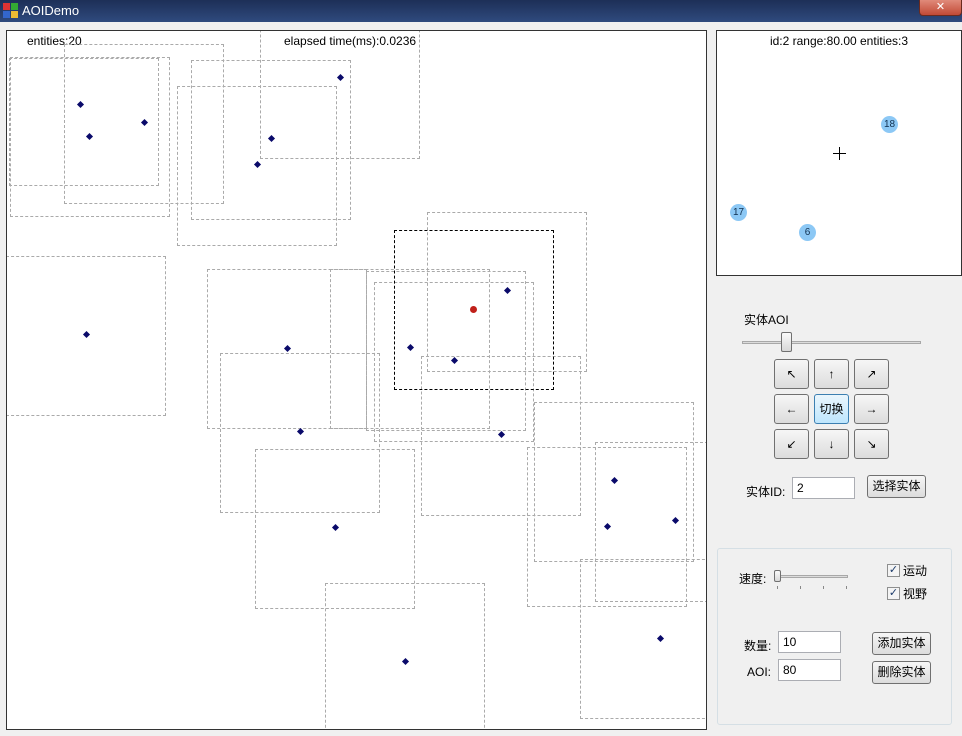 Image resolution: width=962 pixels, height=736 pixels. Describe the element at coordinates (831, 444) in the screenshot. I see `move-down-button: ↓` at that location.